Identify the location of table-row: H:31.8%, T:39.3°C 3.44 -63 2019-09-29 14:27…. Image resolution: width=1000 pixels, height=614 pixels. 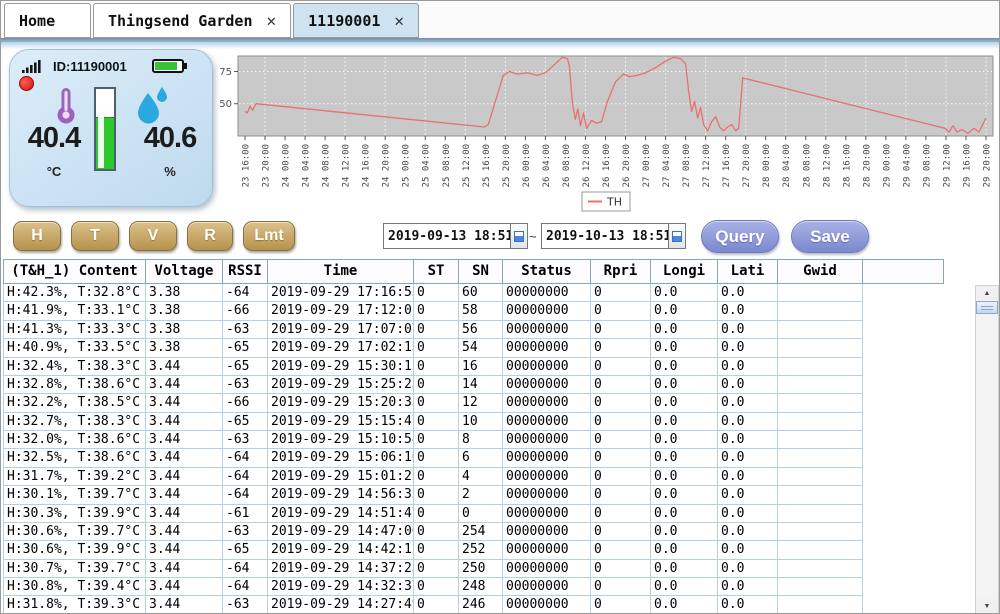
(433, 604).